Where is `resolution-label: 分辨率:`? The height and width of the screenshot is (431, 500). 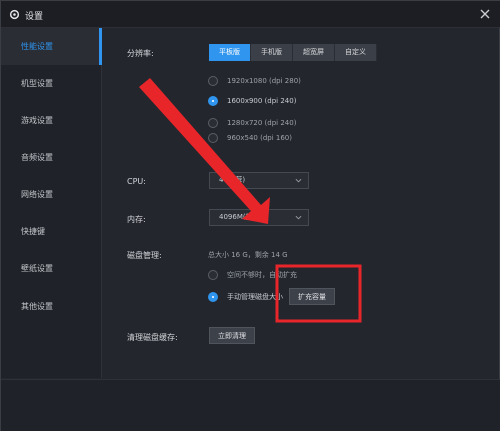 resolution-label: 分辨率: is located at coordinates (140, 53).